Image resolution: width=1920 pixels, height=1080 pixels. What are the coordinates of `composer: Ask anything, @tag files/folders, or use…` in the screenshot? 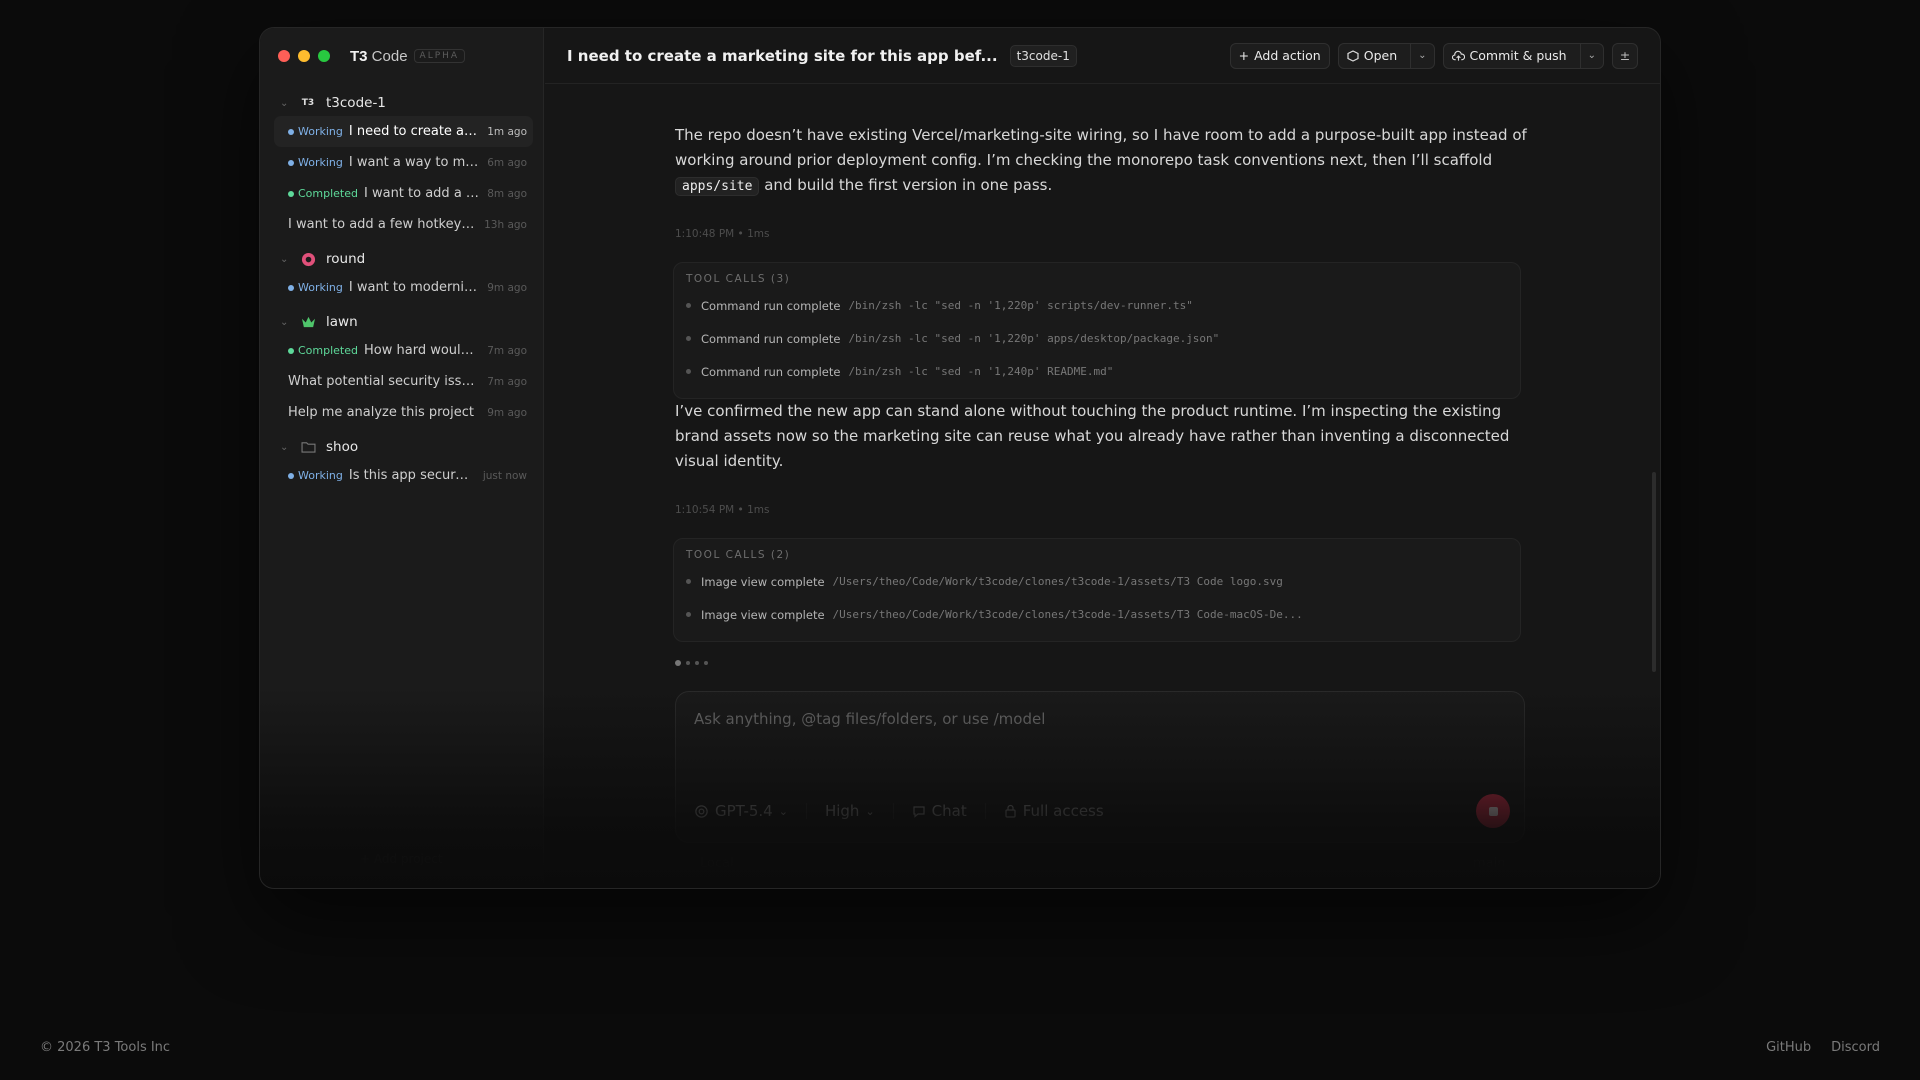 It's located at (1100, 767).